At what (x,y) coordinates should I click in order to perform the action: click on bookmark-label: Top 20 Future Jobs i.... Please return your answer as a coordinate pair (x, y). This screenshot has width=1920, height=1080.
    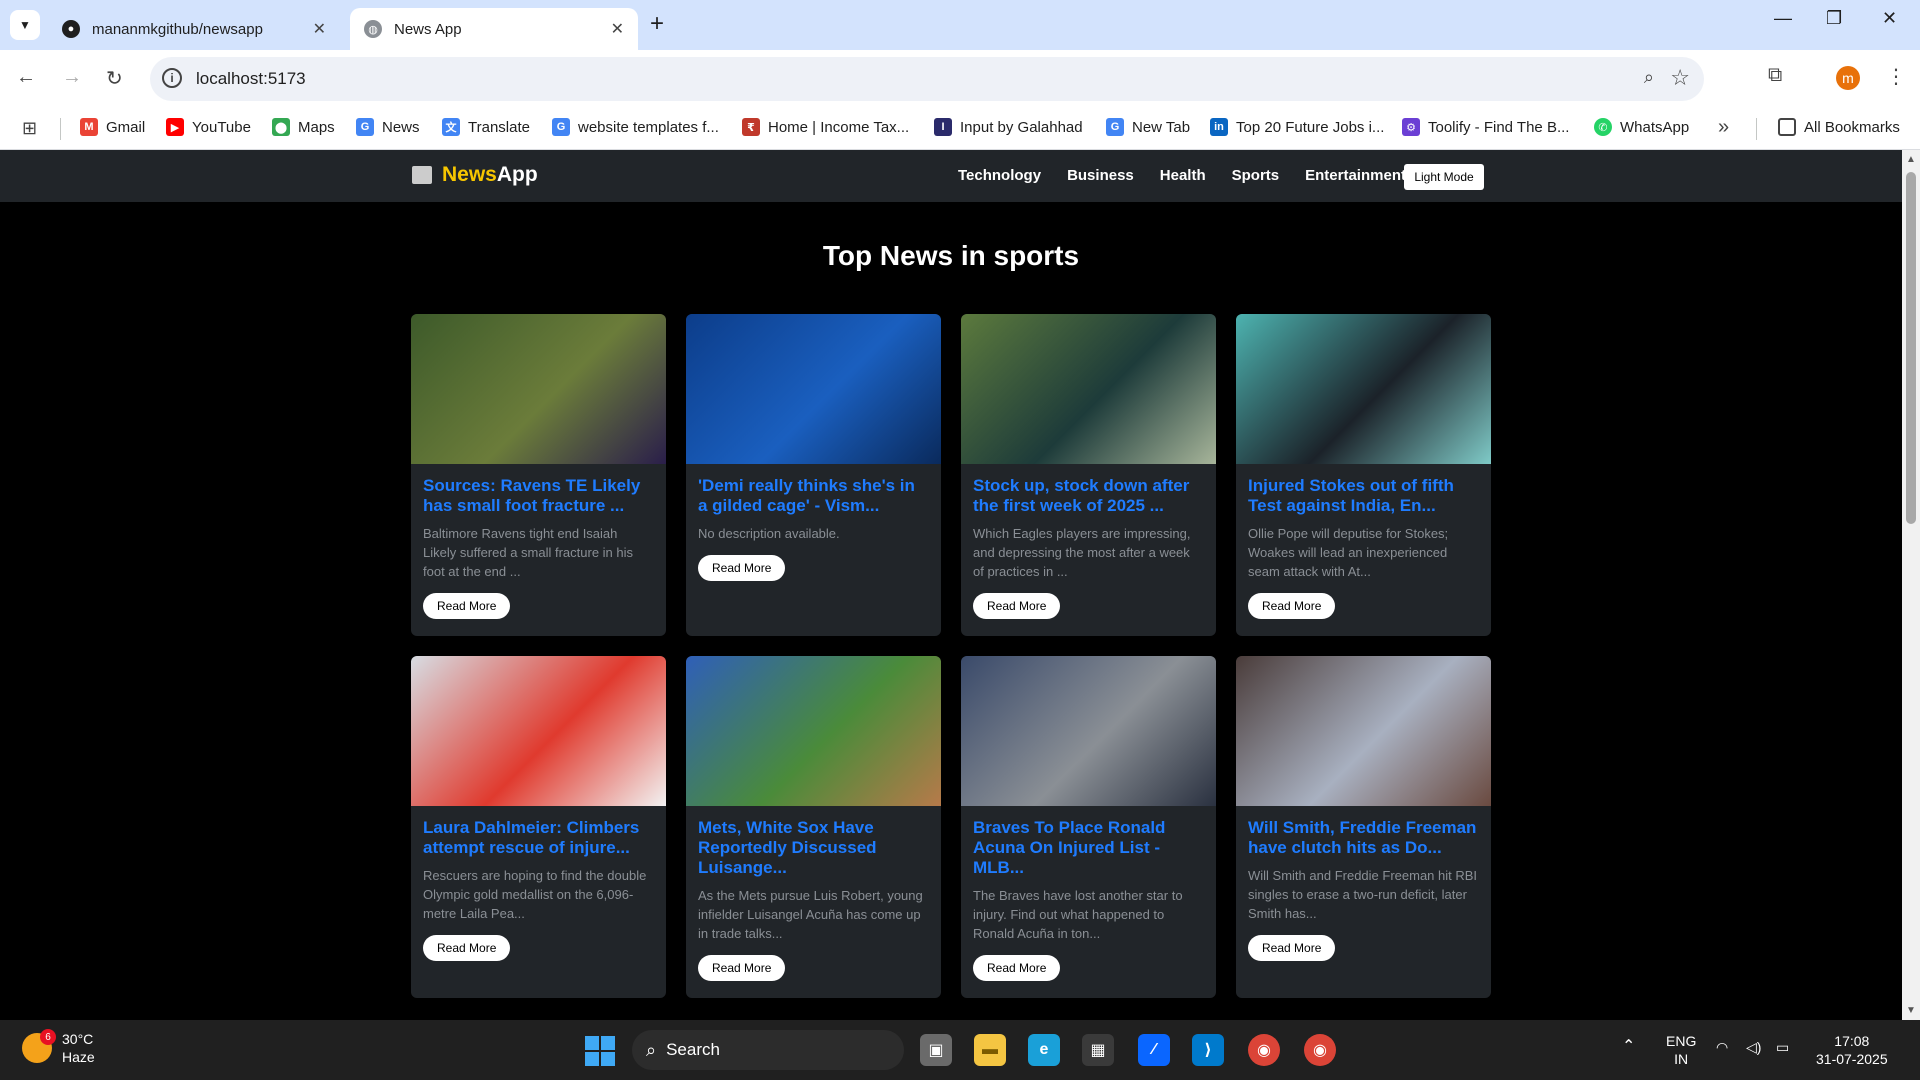
    Looking at the image, I should click on (1310, 127).